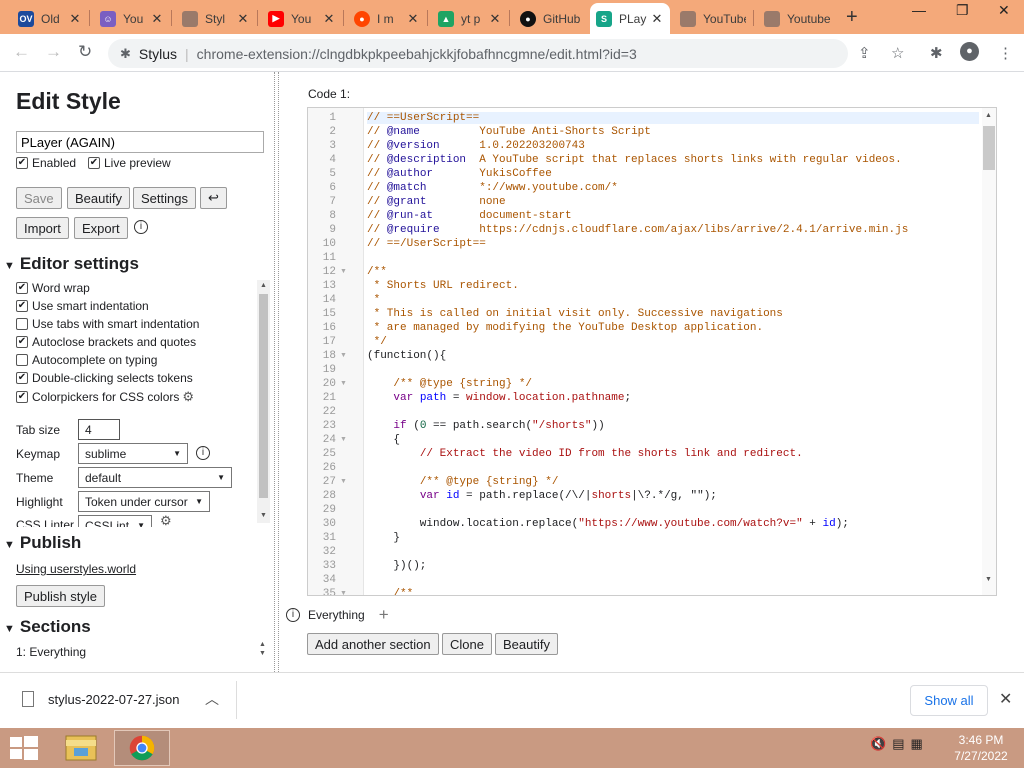 This screenshot has width=1024, height=768. I want to click on tab-youtube-video: ▶ You ✕, so click(302, 18).